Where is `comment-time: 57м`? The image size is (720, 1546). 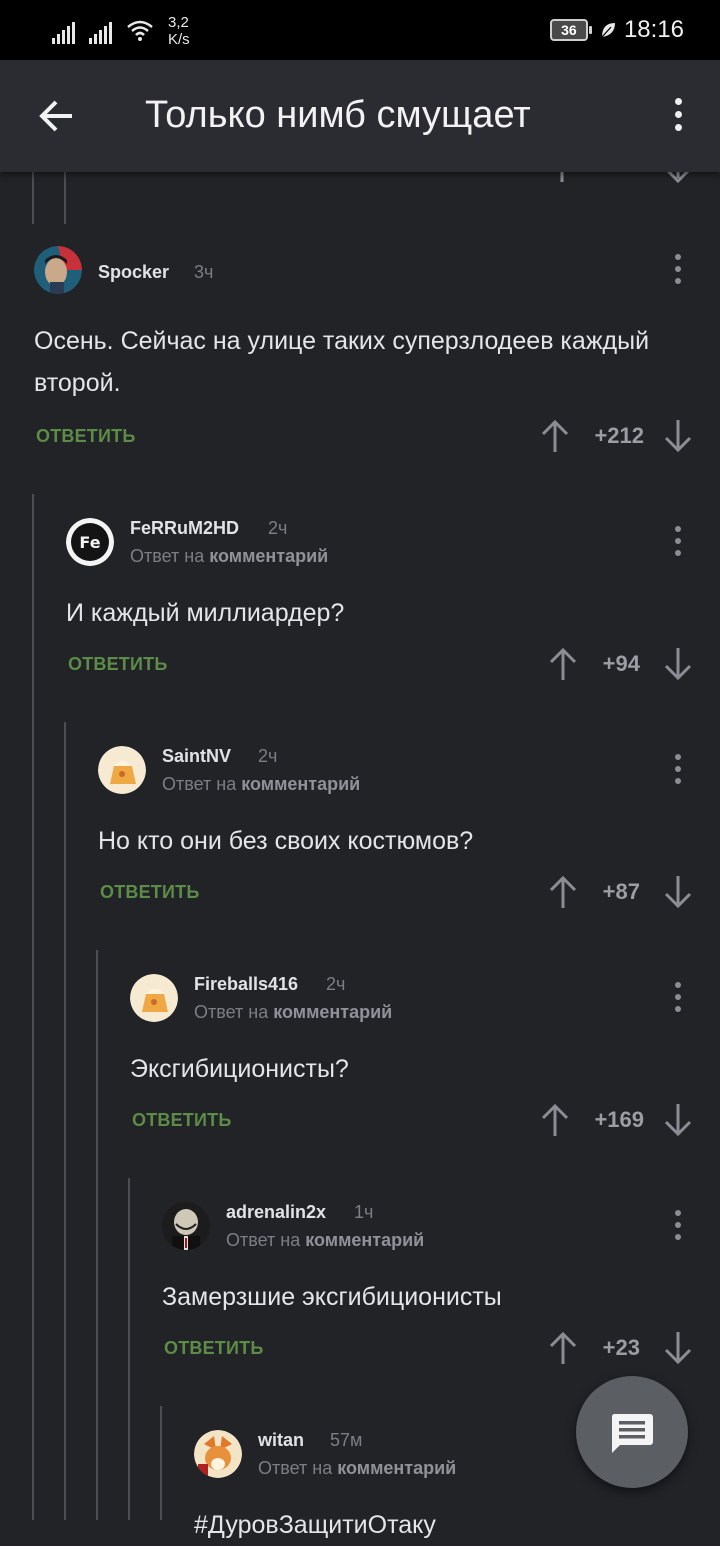 comment-time: 57м is located at coordinates (346, 1440).